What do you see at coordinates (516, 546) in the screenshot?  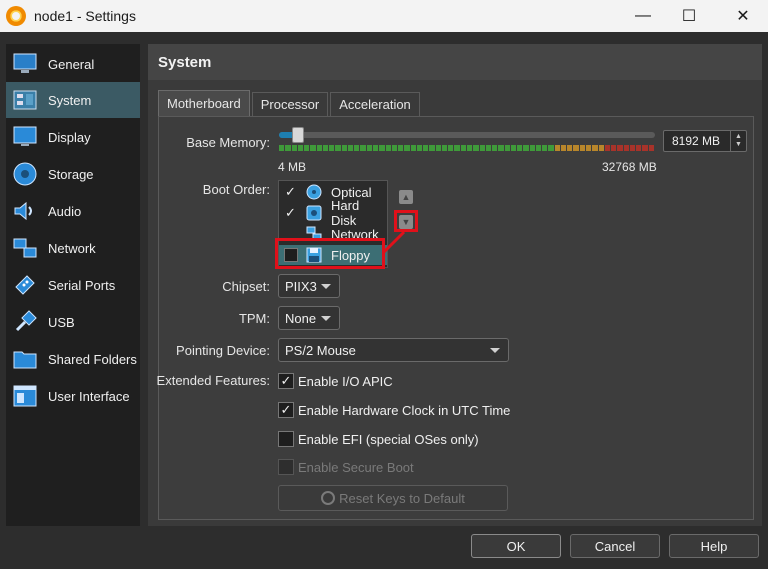 I see `ok-button: OK` at bounding box center [516, 546].